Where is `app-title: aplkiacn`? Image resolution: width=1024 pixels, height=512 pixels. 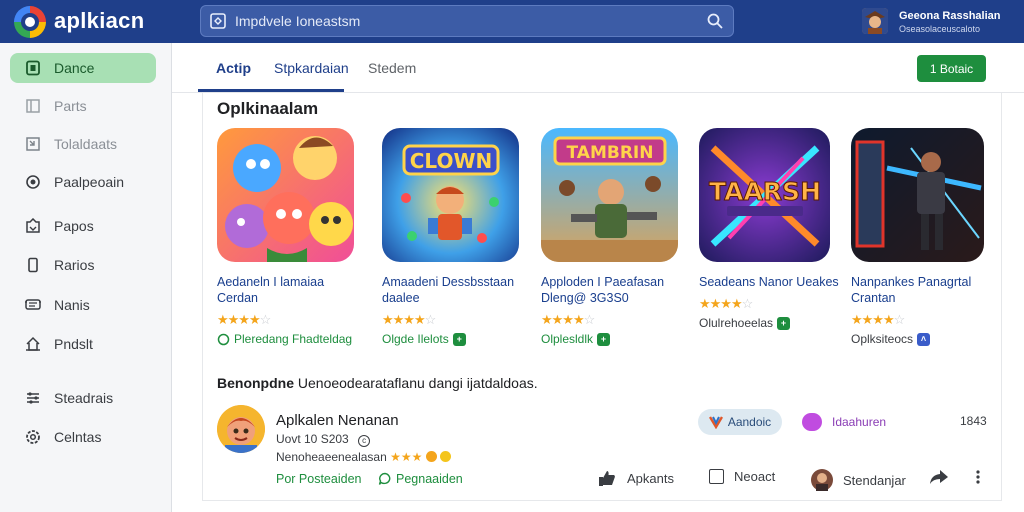
app-title: aplkiacn is located at coordinates (99, 20).